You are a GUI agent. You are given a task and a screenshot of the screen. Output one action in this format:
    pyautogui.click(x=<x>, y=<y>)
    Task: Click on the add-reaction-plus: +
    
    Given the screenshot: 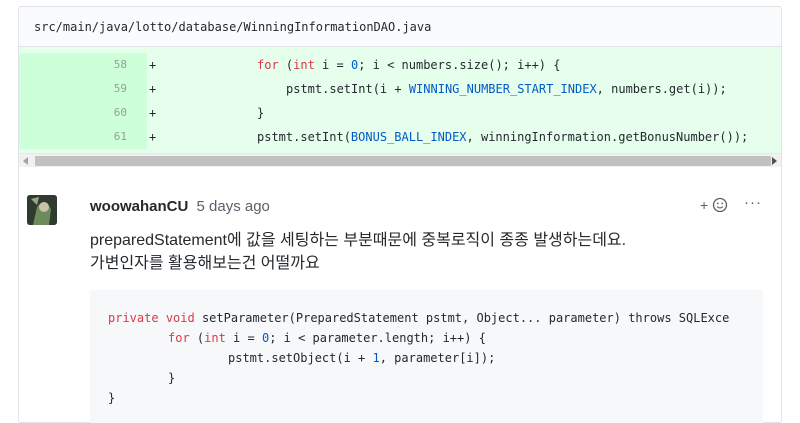 What is the action you would take?
    pyautogui.click(x=704, y=205)
    